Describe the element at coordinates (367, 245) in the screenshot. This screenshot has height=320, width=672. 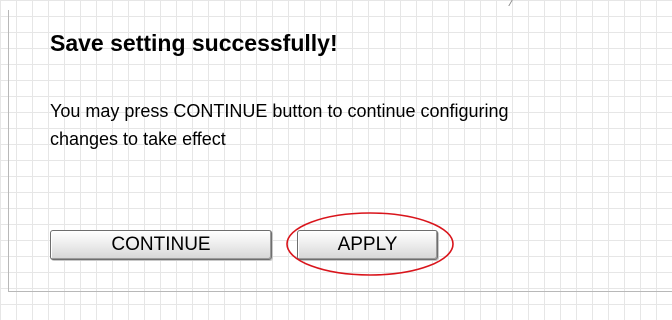
I see `apply-button: APPLY` at that location.